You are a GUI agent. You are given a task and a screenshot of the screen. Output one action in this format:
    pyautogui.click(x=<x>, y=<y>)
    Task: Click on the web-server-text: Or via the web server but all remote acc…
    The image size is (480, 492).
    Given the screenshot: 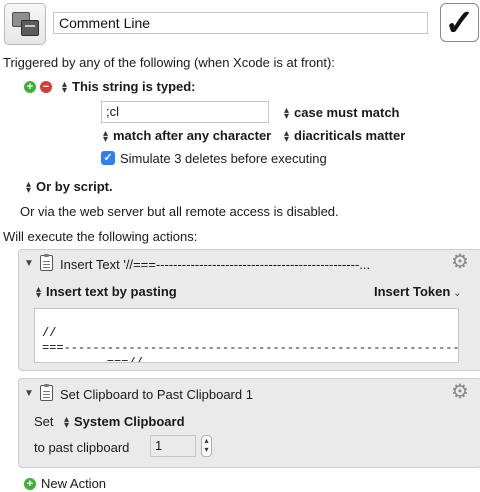 What is the action you would take?
    pyautogui.click(x=179, y=211)
    